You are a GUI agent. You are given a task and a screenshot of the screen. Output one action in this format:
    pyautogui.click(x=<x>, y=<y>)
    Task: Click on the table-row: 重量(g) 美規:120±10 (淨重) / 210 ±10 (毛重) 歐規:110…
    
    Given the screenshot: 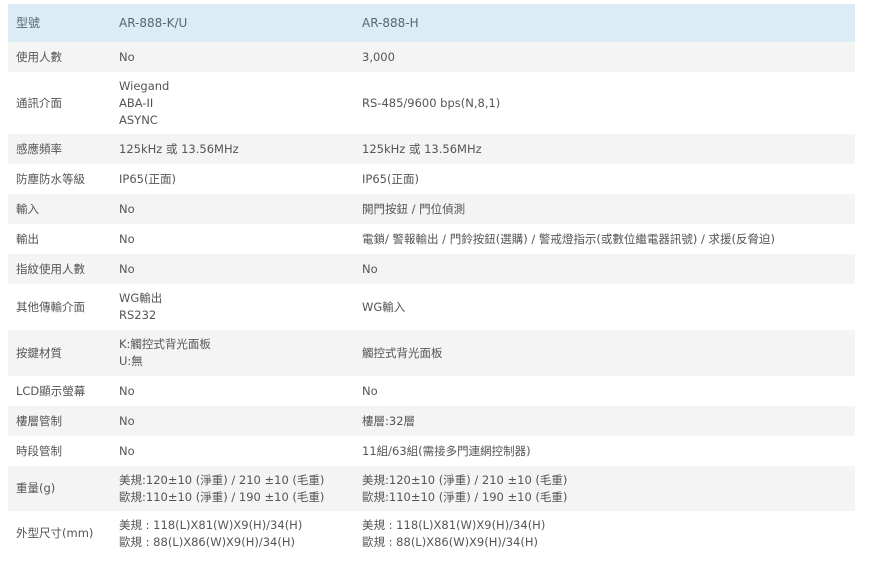 What is the action you would take?
    pyautogui.click(x=431, y=488)
    